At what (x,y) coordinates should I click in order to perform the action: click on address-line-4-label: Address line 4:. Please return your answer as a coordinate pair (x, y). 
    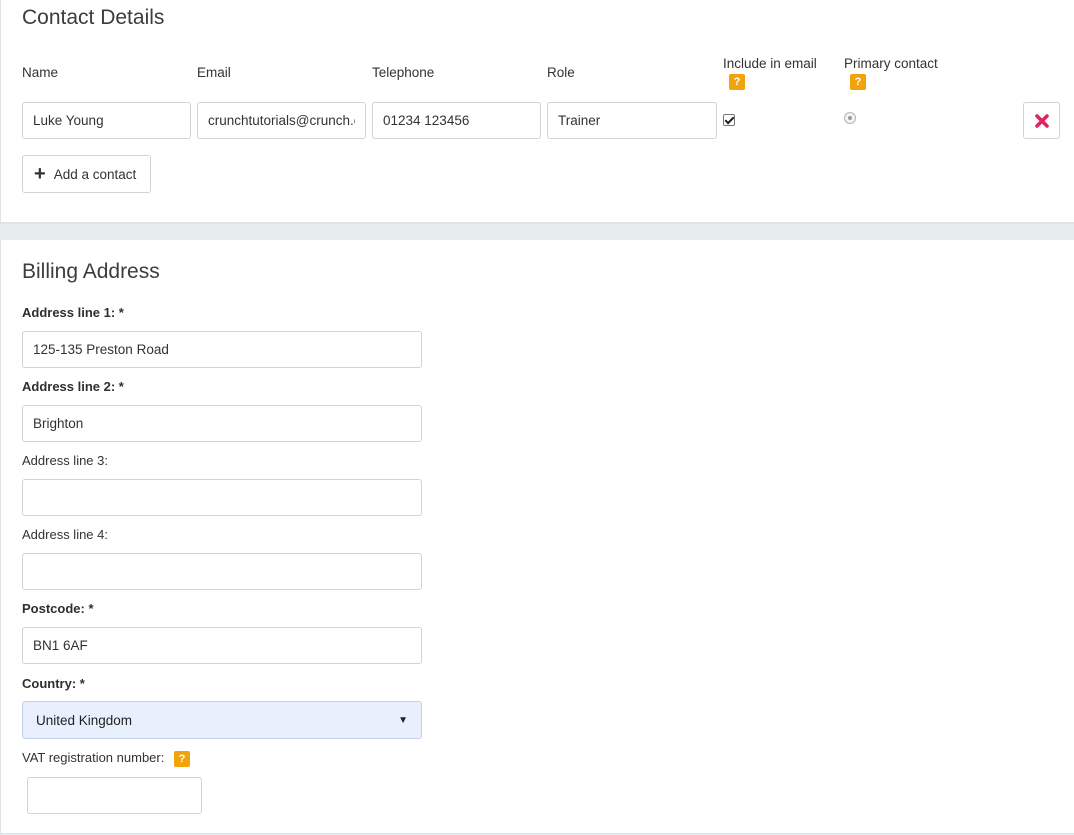
    Looking at the image, I should click on (65, 534).